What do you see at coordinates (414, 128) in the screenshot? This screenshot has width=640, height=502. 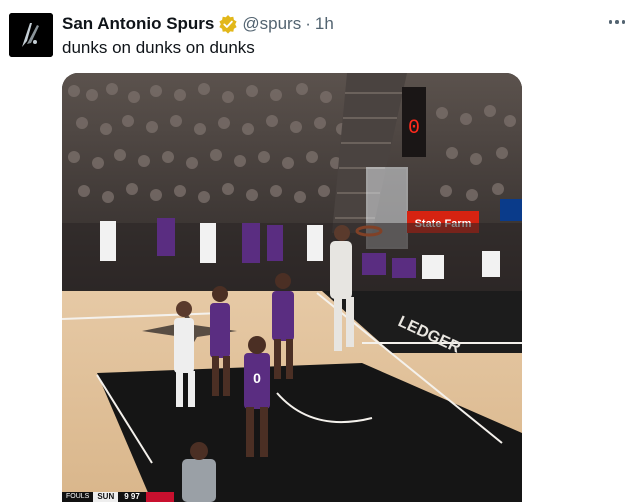 I see `shot-clock: 0` at bounding box center [414, 128].